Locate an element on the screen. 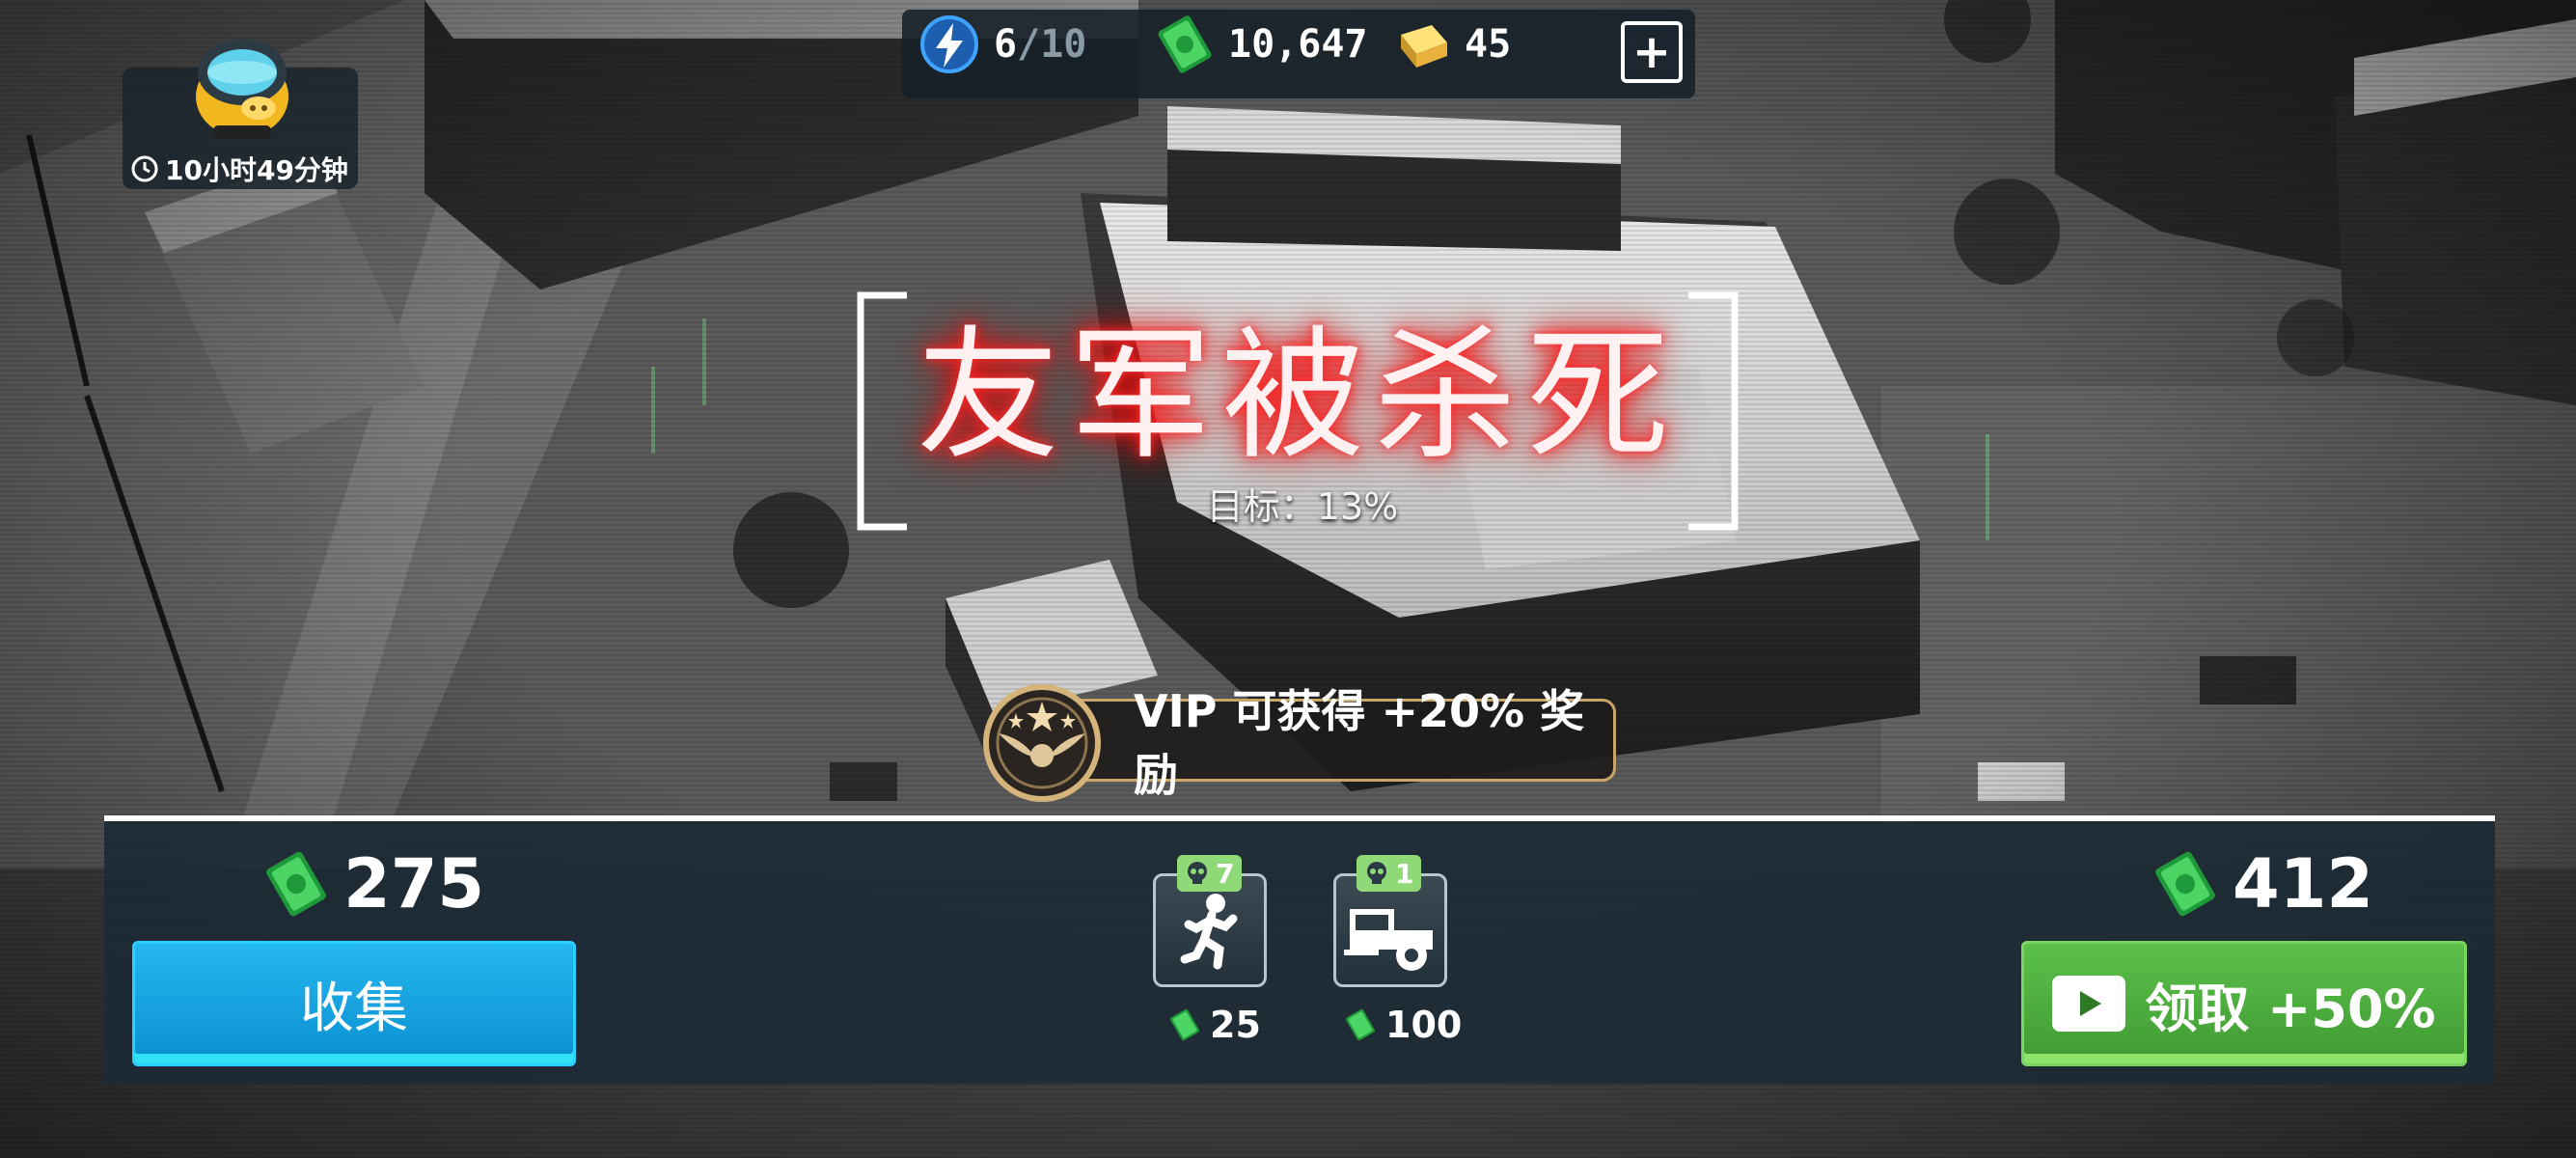 Image resolution: width=2576 pixels, height=1158 pixels. gold-amount: 45 is located at coordinates (1489, 44).